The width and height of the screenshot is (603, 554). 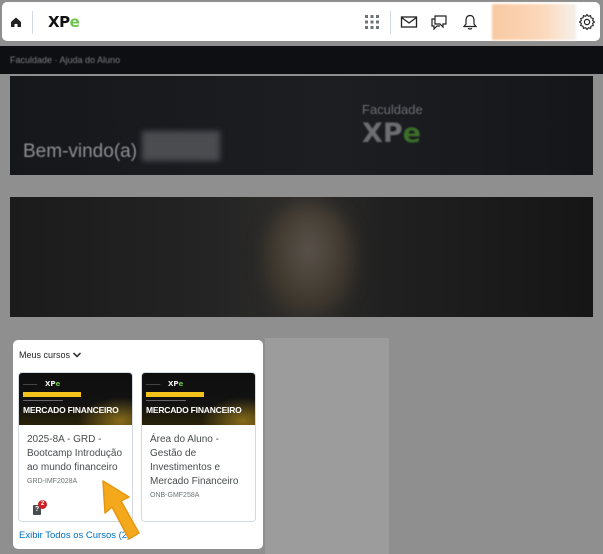 I want to click on bell-icon, so click(x=470, y=22).